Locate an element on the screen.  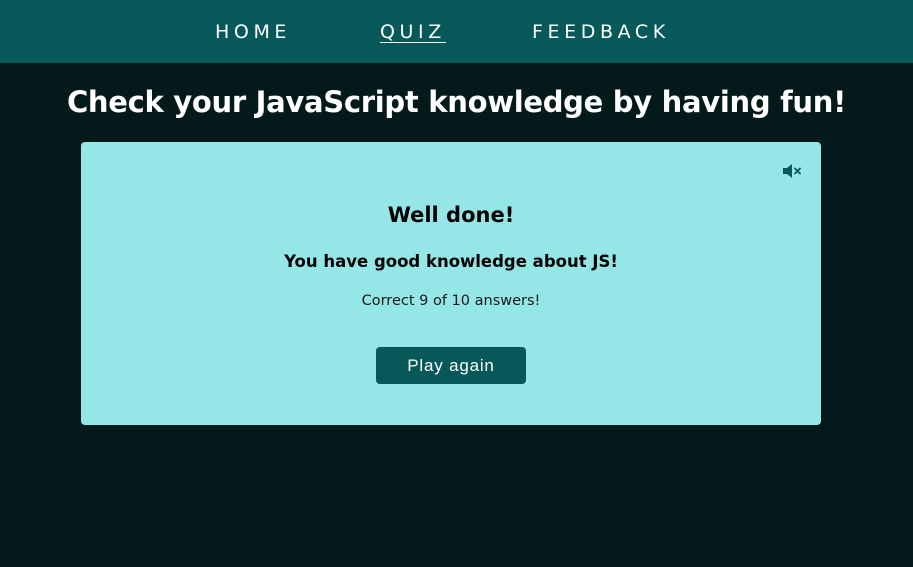
play-again-button: Play again is located at coordinates (451, 365).